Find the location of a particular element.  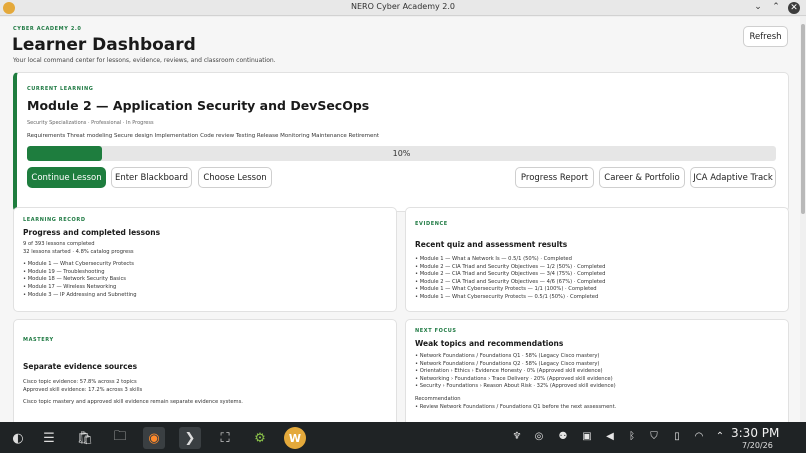

lesson-progress-bar: 10% is located at coordinates (401, 153).